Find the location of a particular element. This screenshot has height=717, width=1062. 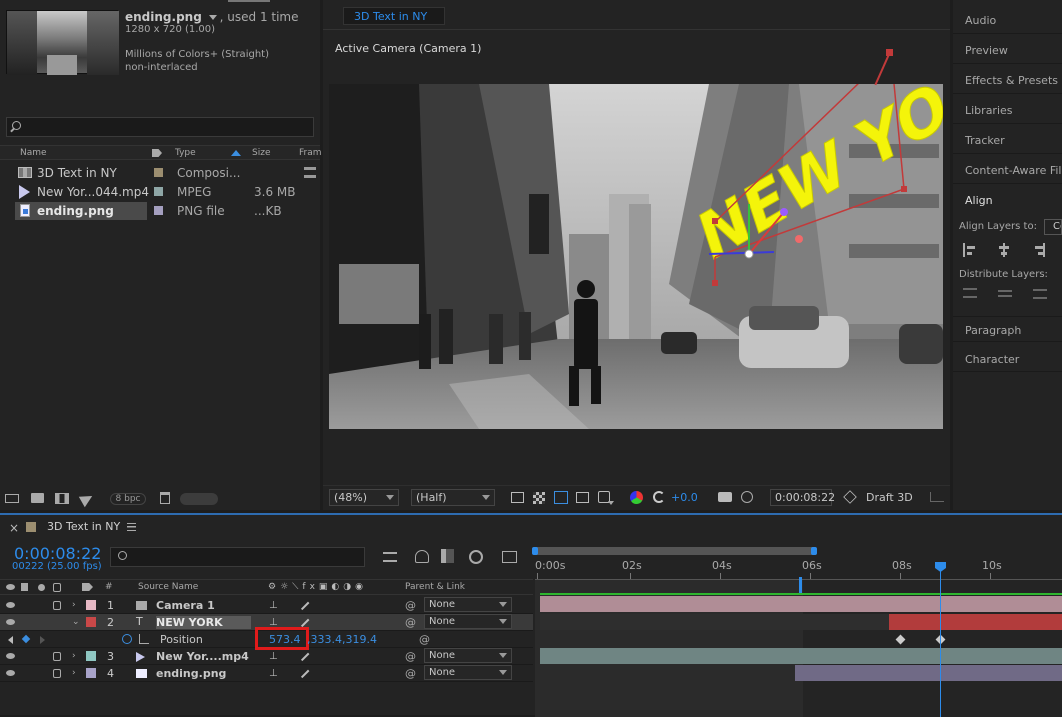

label-header-icon is located at coordinates (87, 587).